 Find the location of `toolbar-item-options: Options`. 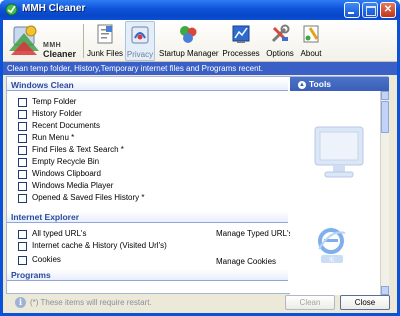

toolbar-item-options: Options is located at coordinates (280, 41).